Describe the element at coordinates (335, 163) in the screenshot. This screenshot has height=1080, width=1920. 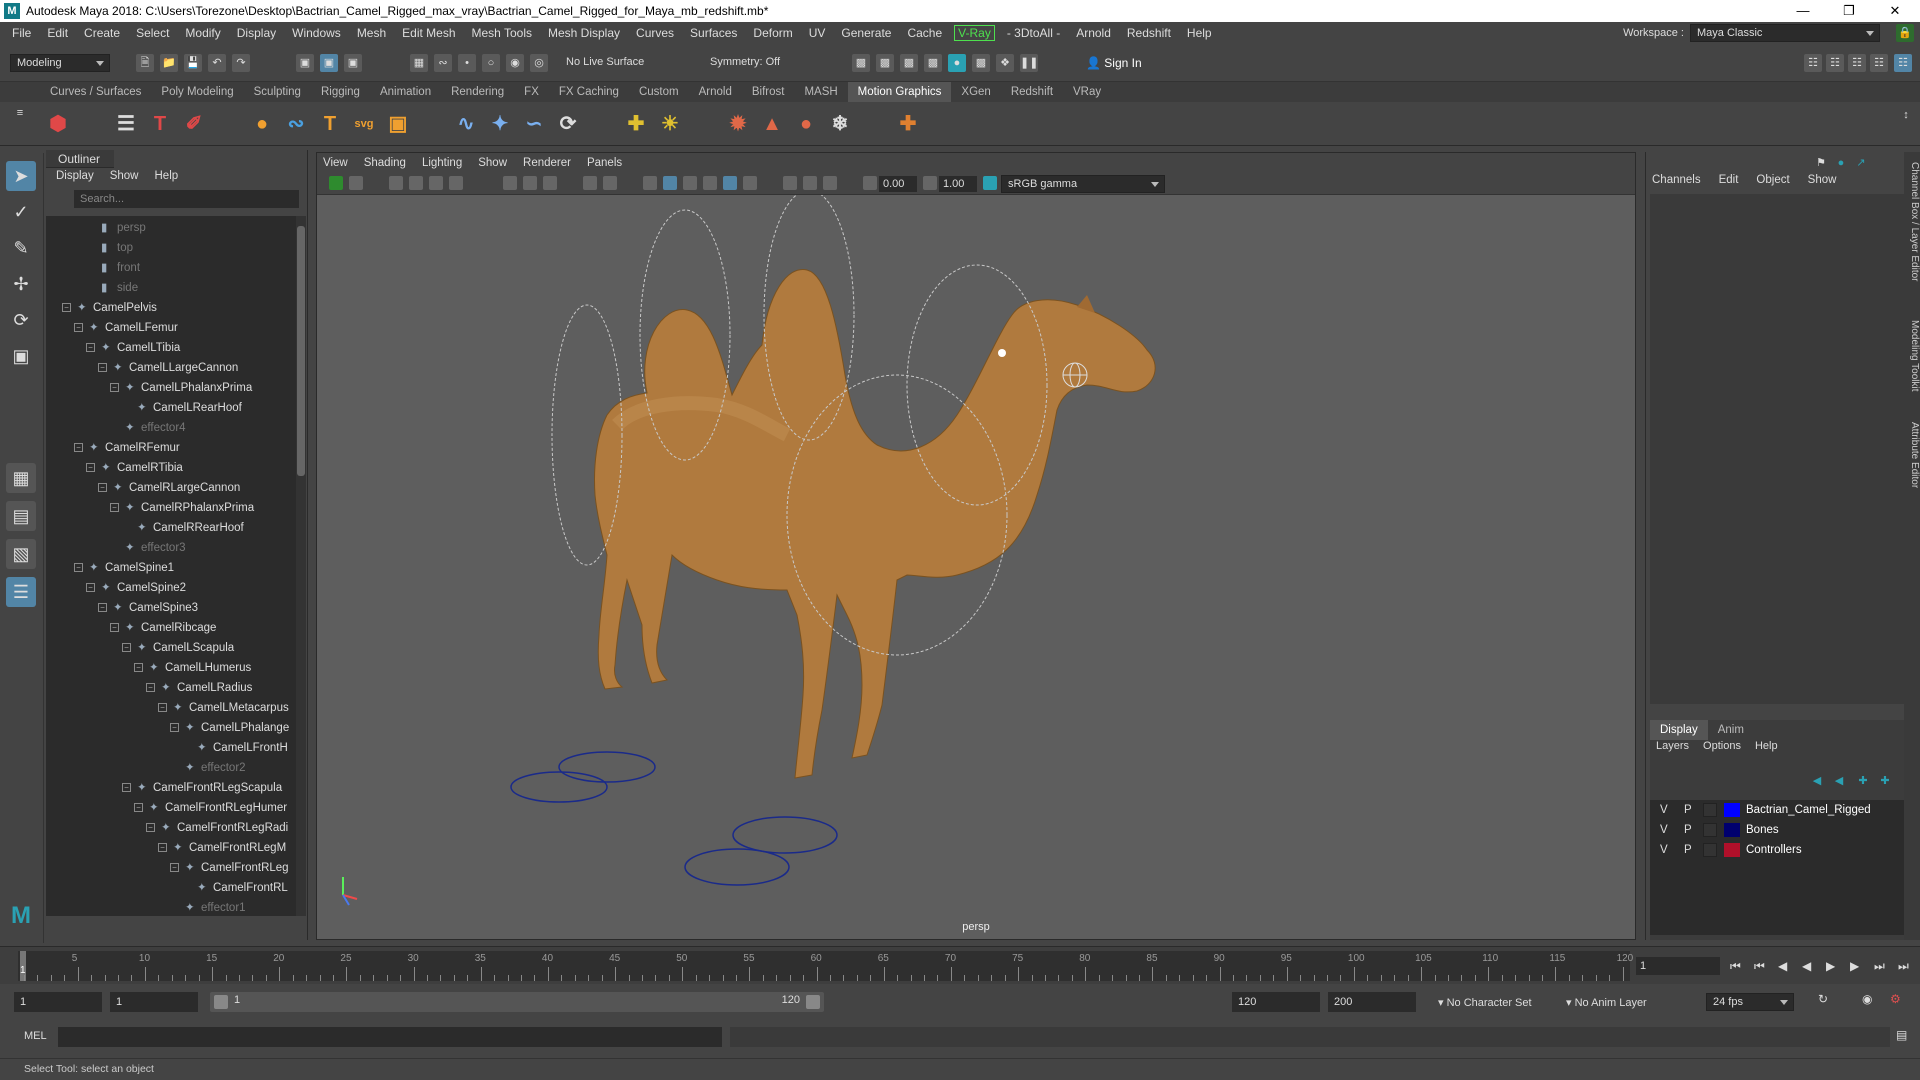
I see `viewport-menu-view: View` at that location.